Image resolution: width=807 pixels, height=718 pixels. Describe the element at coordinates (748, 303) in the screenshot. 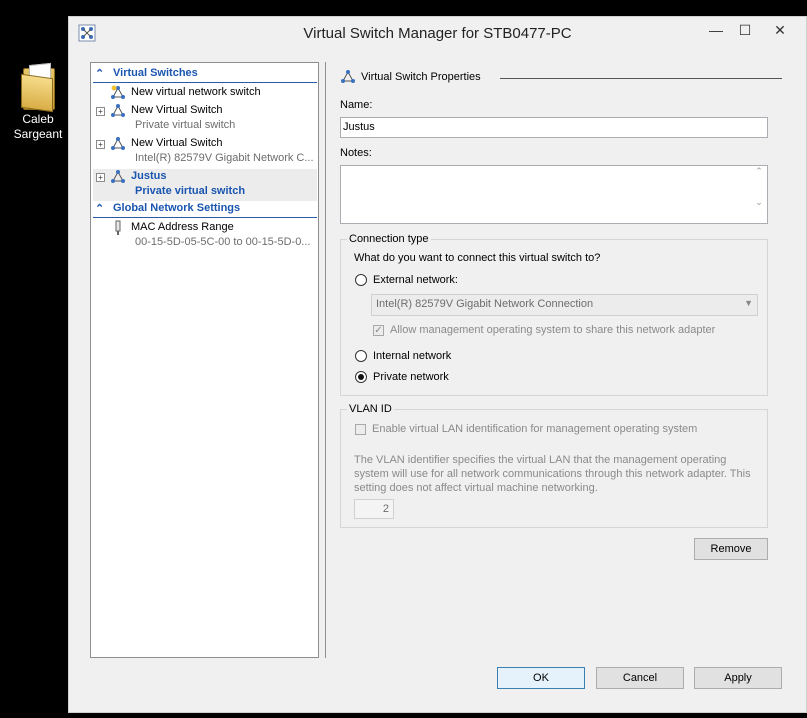

I see `chevron-down-icon: ▼` at that location.